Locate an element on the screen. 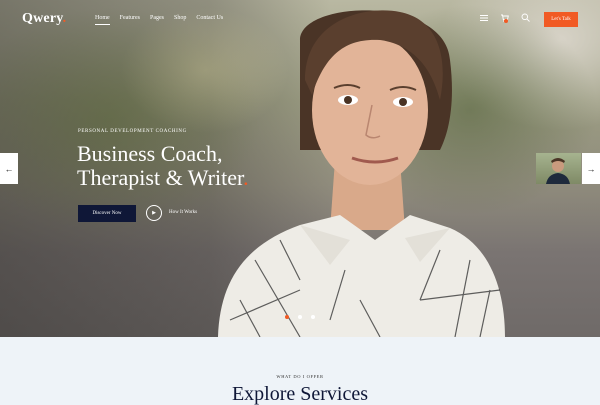  how-it-works-link: How It Works is located at coordinates (183, 212).